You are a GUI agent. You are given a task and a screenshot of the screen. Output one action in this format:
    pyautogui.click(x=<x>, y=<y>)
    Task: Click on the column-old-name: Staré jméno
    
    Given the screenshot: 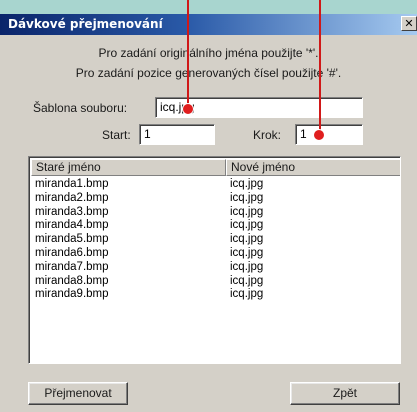 What is the action you would take?
    pyautogui.click(x=128, y=167)
    